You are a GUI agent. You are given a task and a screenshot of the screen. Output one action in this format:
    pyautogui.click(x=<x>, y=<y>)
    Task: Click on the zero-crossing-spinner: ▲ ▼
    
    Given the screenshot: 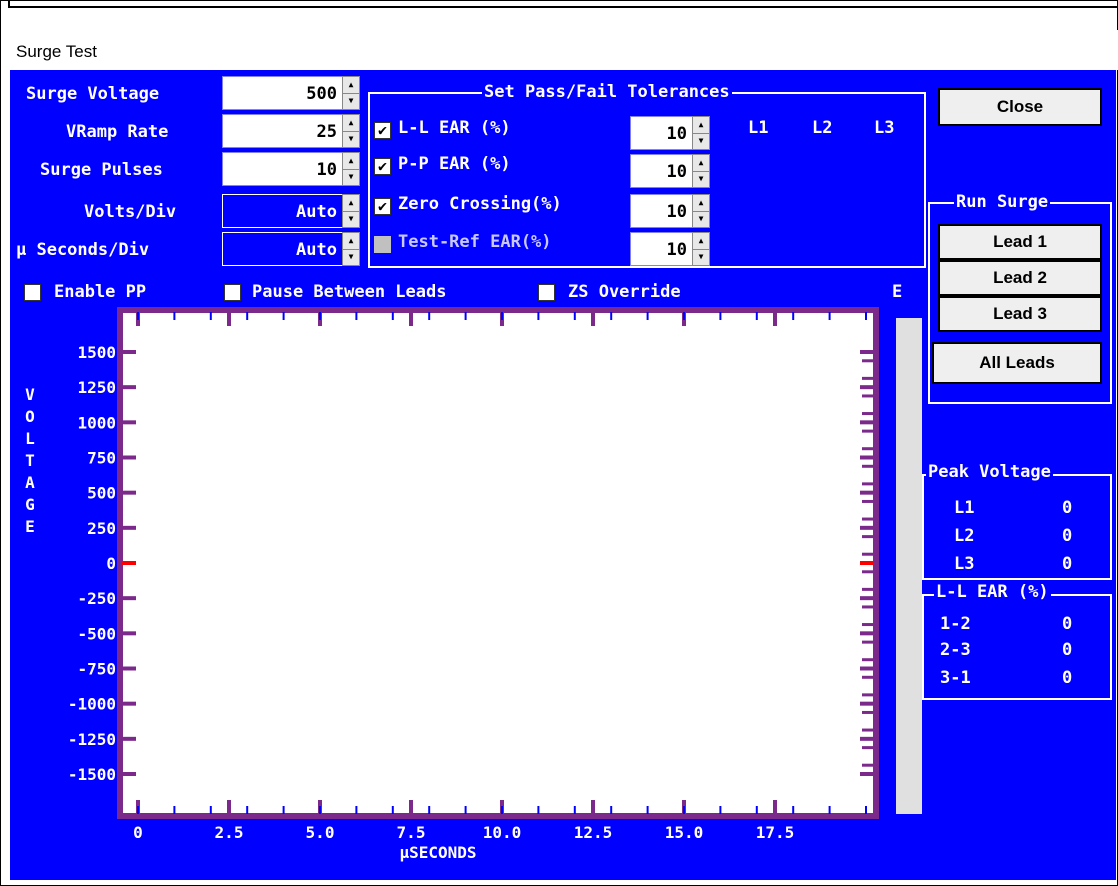 What is the action you would take?
    pyautogui.click(x=701, y=211)
    